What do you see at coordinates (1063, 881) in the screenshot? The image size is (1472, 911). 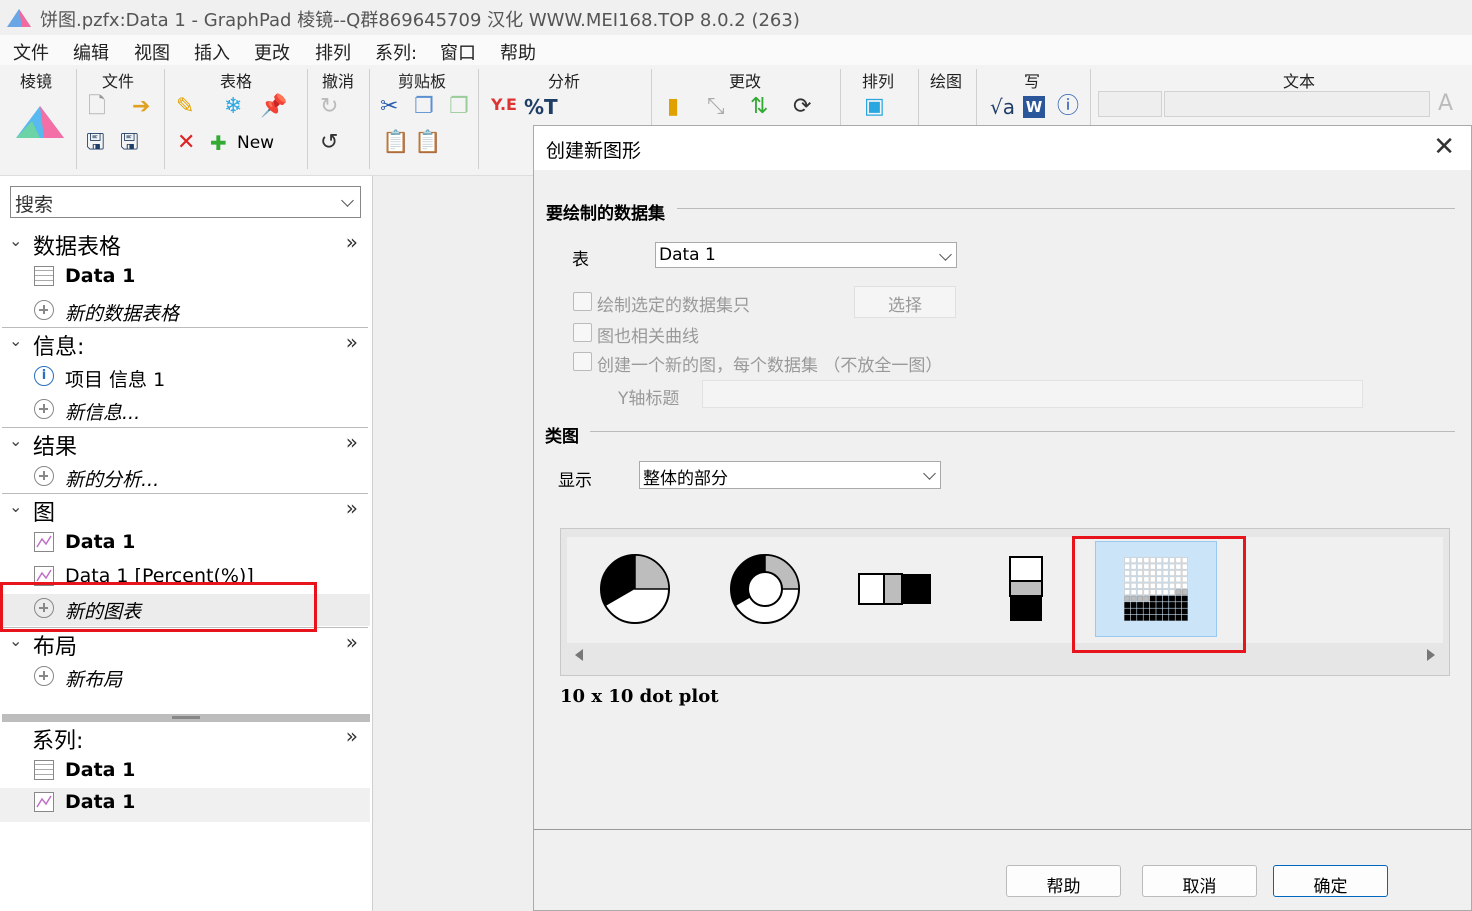 I see `help-button: 帮助` at bounding box center [1063, 881].